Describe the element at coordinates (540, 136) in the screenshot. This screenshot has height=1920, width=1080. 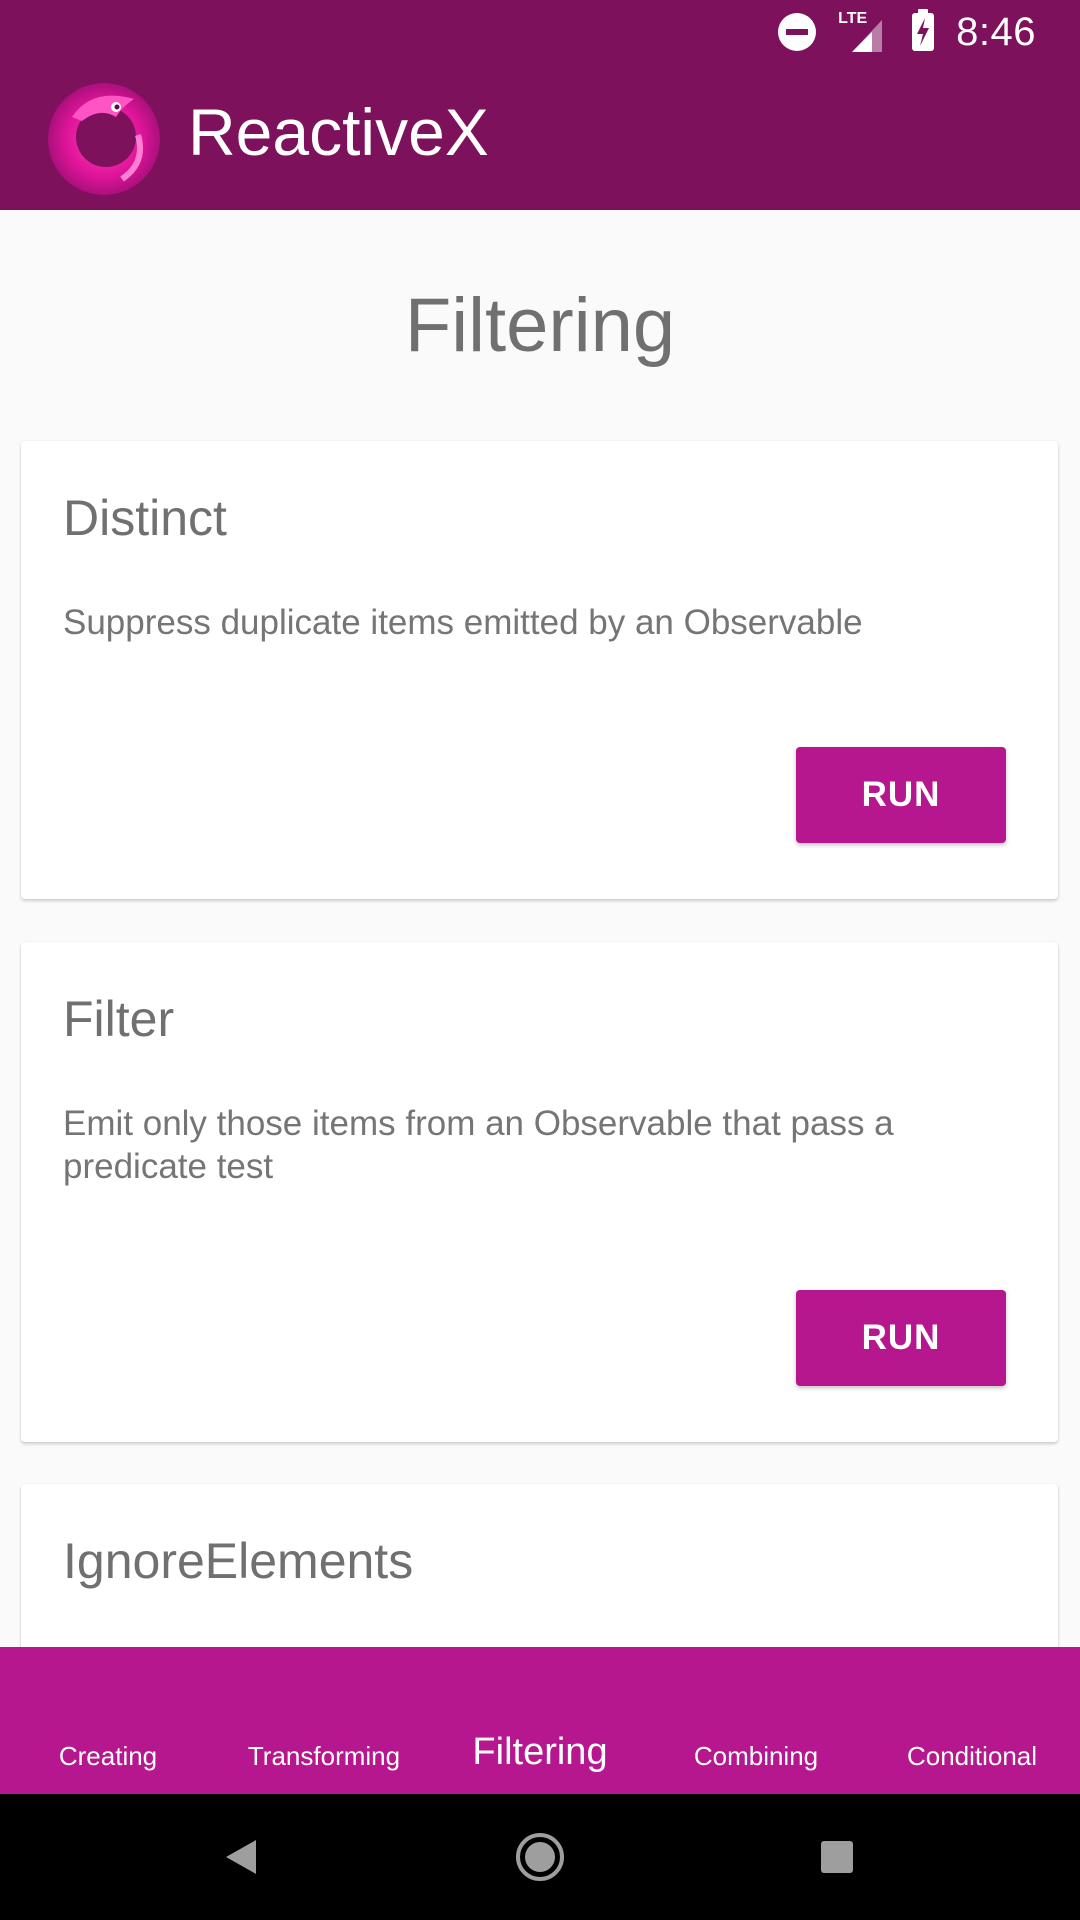
I see `app-bar: ReactiveX` at that location.